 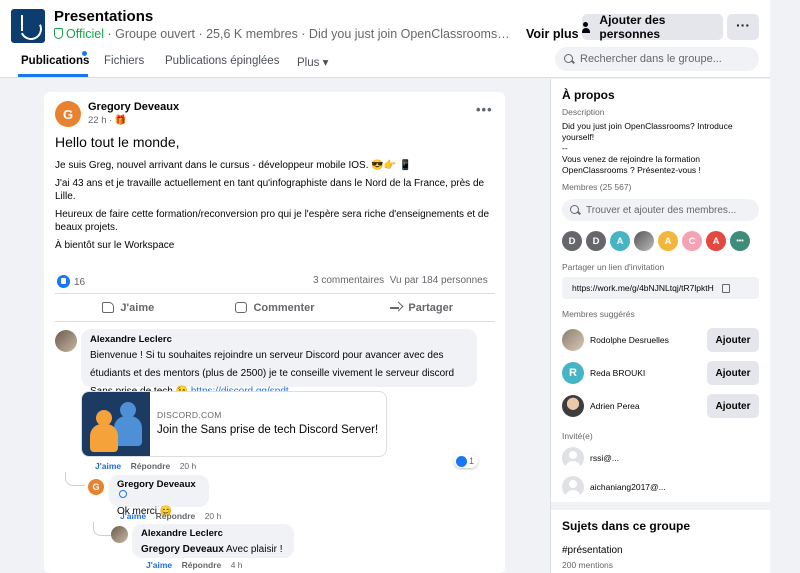 I want to click on comment-reaction-count: 1, so click(x=466, y=461).